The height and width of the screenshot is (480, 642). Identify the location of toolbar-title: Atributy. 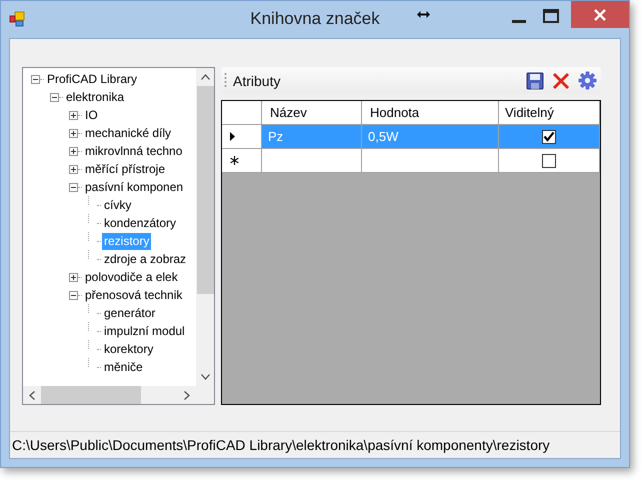
(256, 80).